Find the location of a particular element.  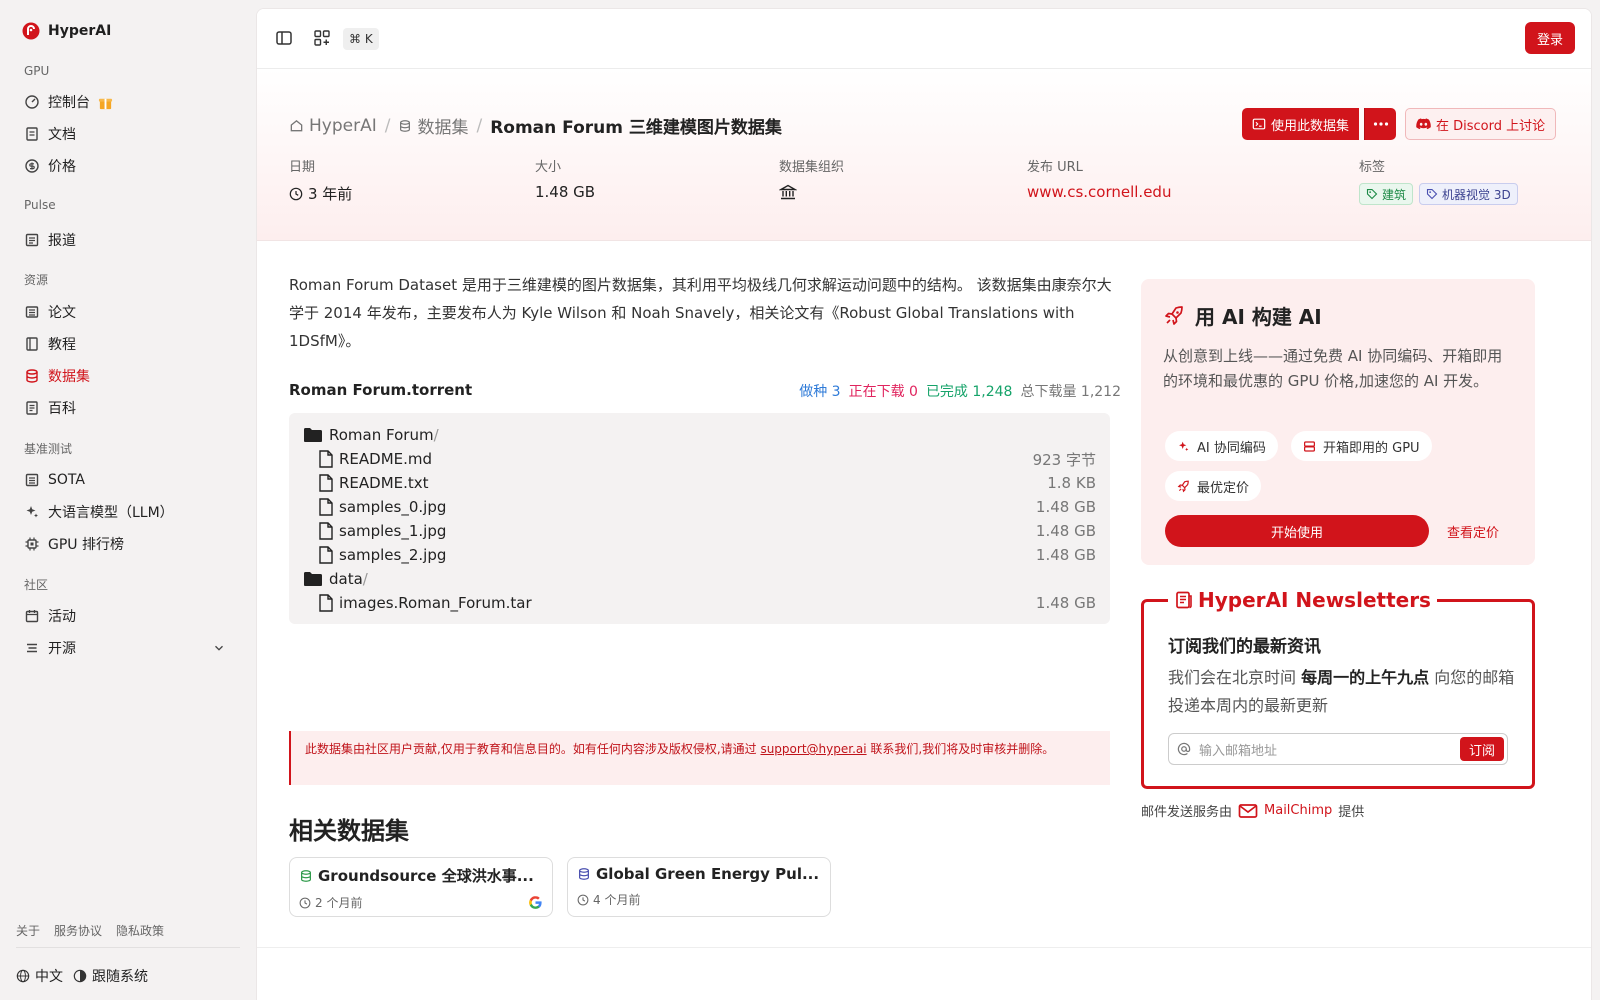

mailchimp-link: MailChimp is located at coordinates (1298, 810).